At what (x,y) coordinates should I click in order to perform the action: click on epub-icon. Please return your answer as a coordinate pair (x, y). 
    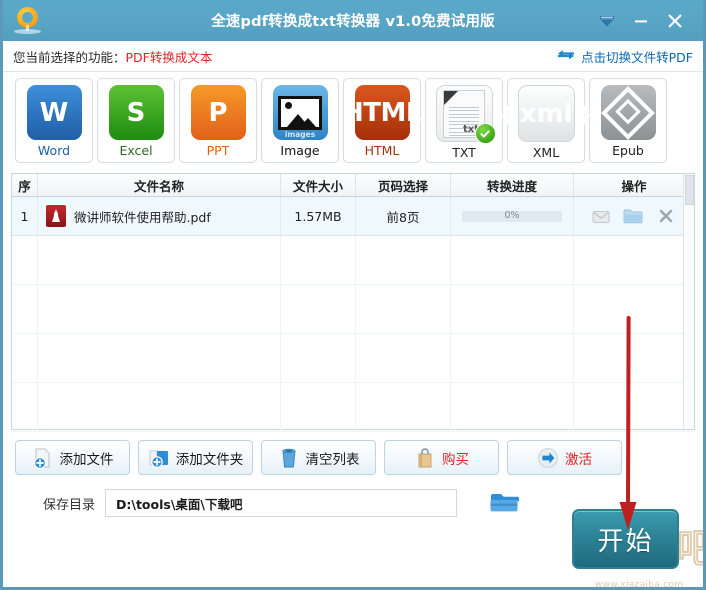
    Looking at the image, I should click on (628, 112).